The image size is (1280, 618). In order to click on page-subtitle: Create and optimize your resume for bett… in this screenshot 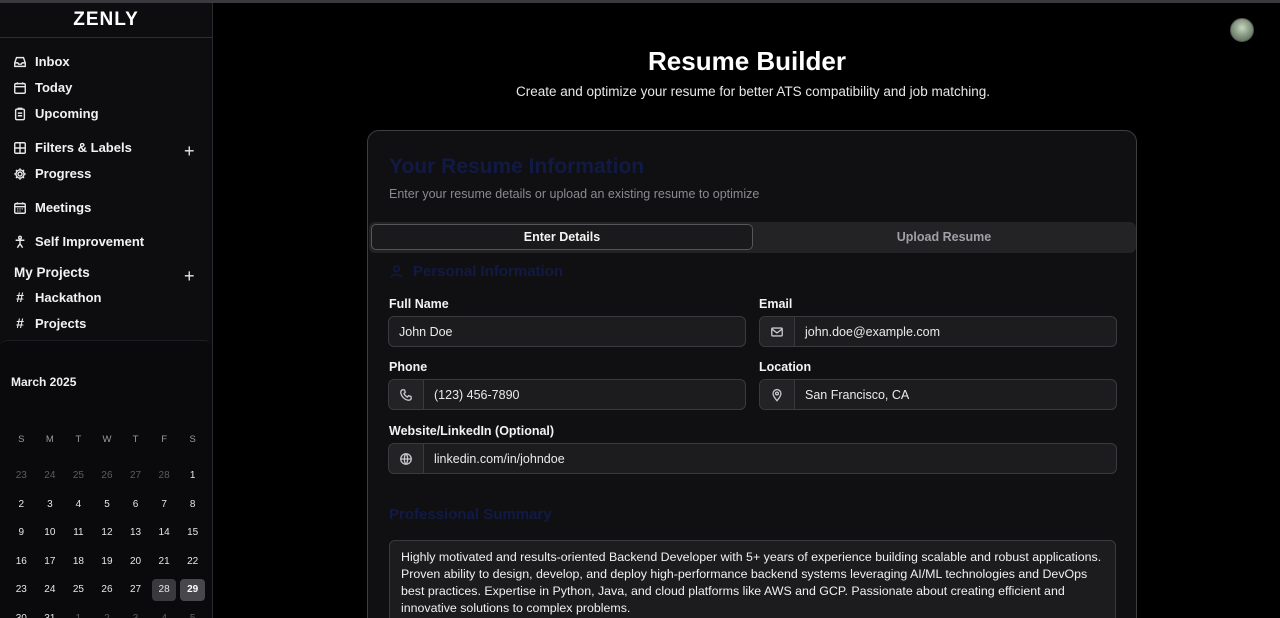, I will do `click(753, 91)`.